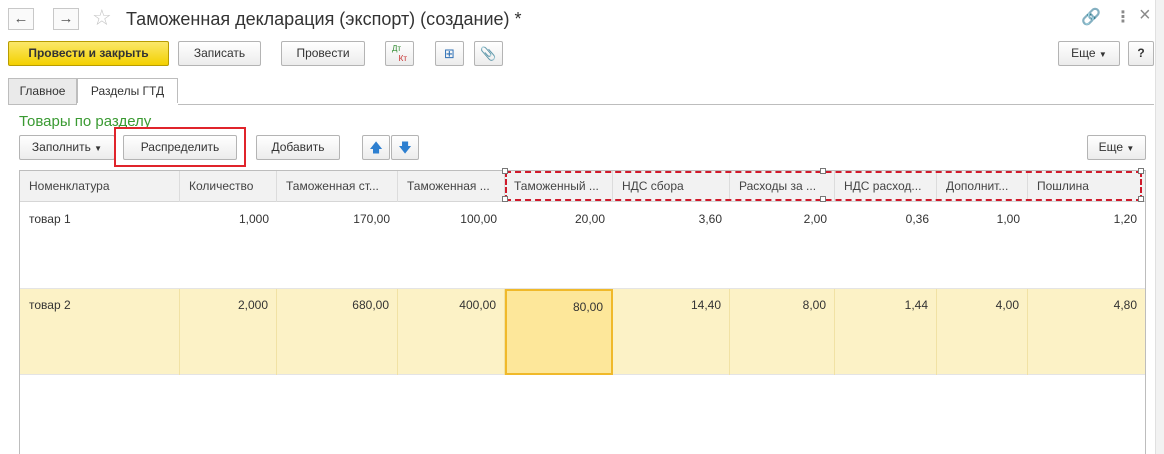  I want to click on attach-button: 📎, so click(488, 53).